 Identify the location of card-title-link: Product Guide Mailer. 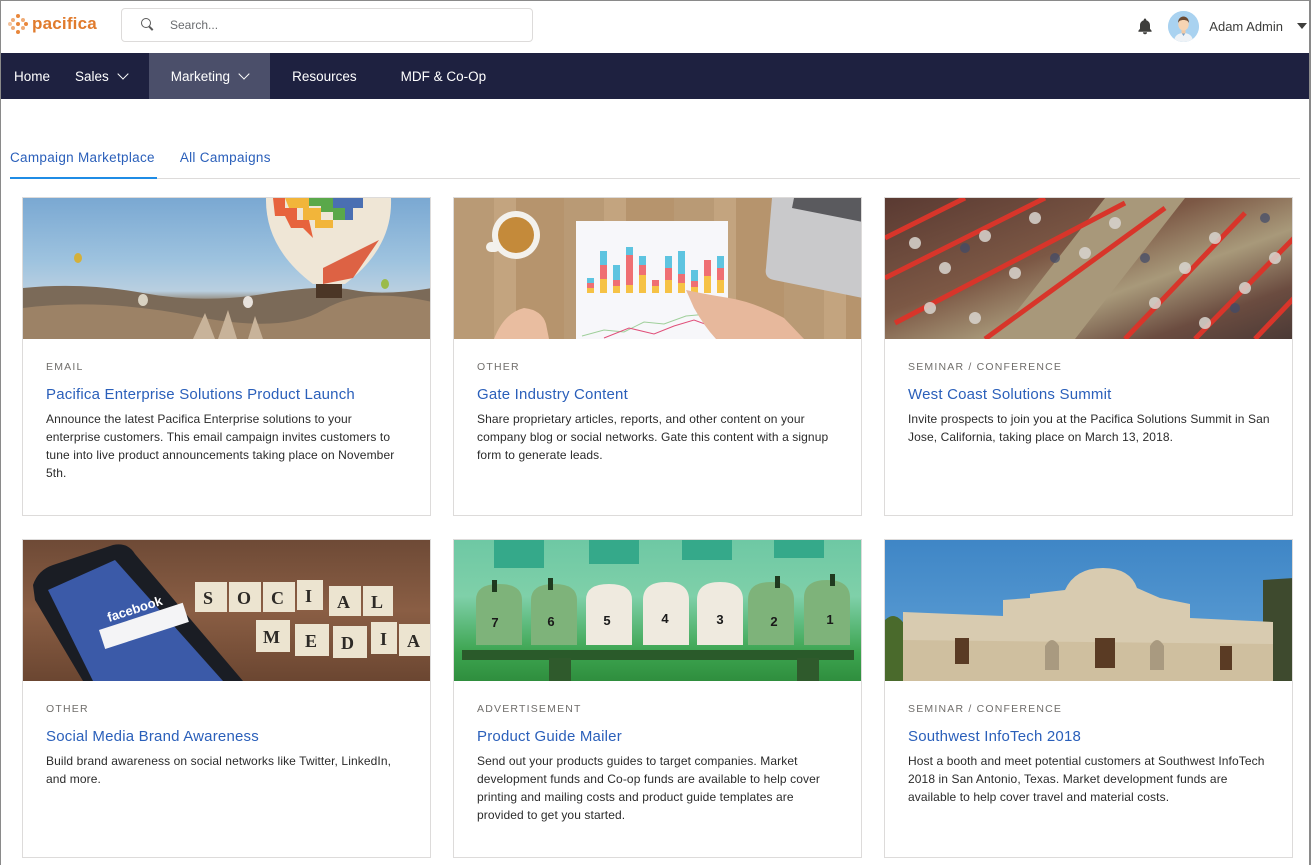
(658, 736).